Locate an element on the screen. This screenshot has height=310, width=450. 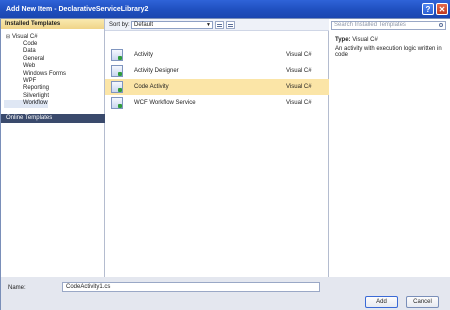
template-name: Activity Designer is located at coordinates (156, 71).